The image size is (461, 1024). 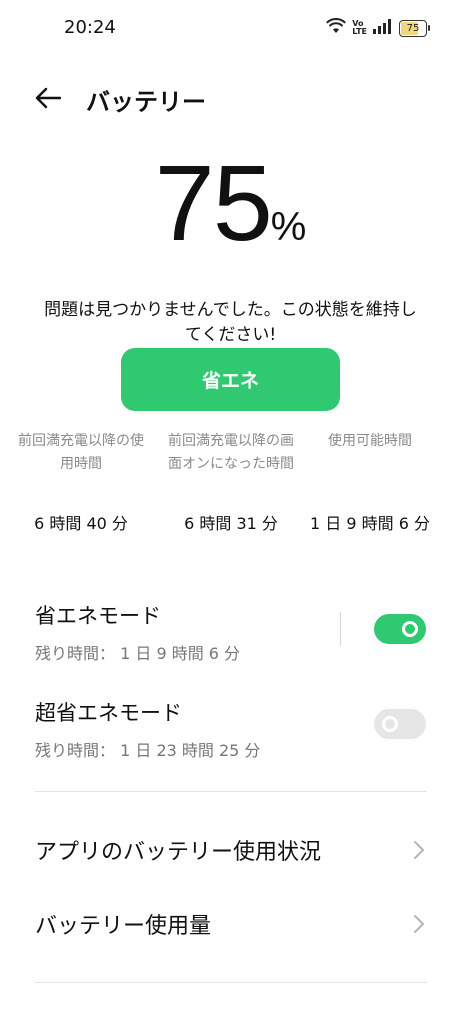 I want to click on power-save-button: 省エネ, so click(x=230, y=379).